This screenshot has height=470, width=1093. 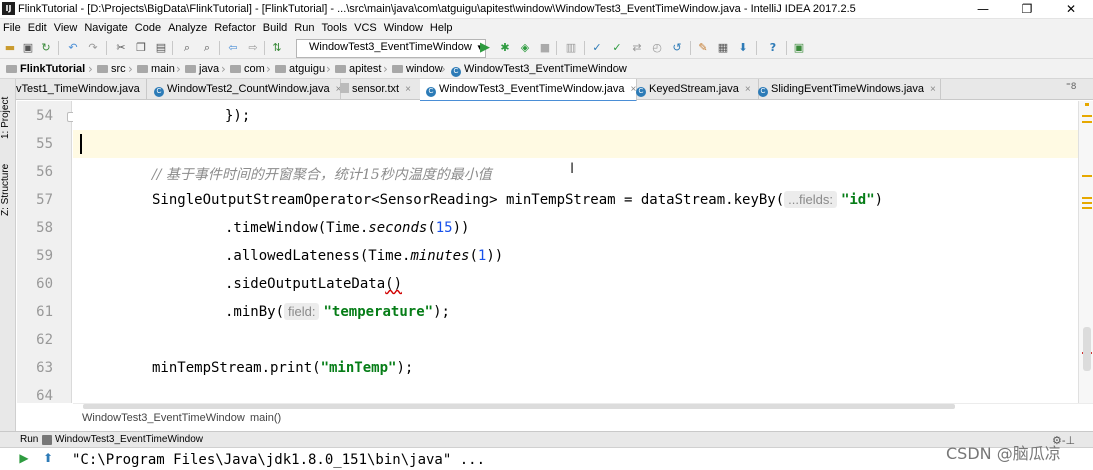 I want to click on terminal-icon: ▣, so click(x=799, y=48).